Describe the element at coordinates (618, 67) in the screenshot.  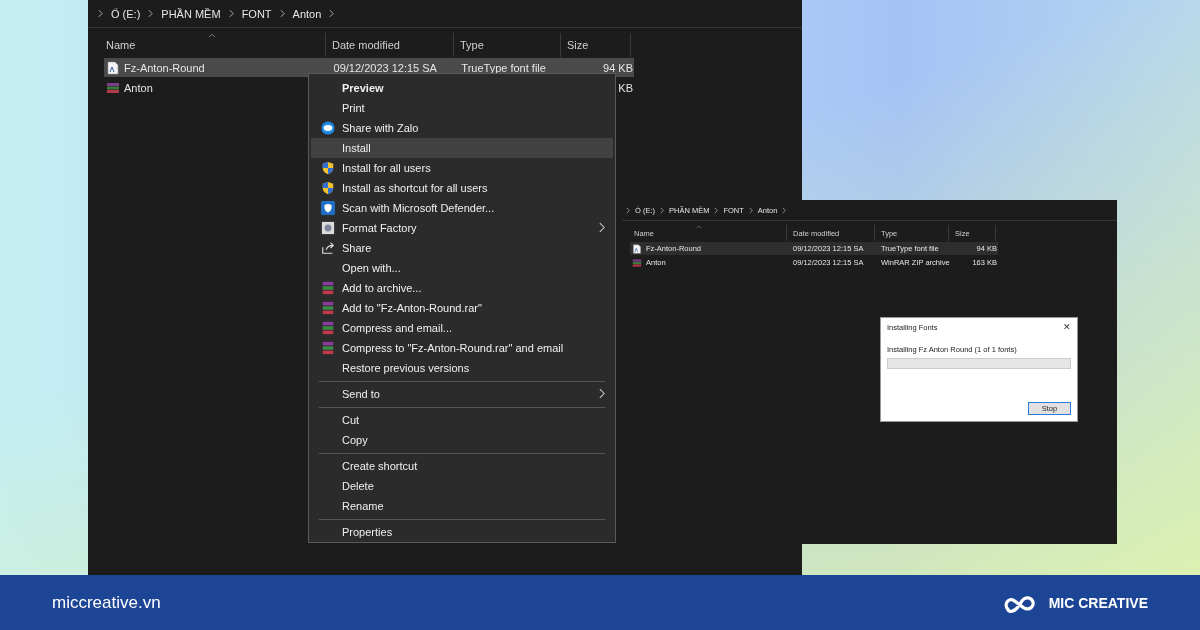
I see `size-cell: 94 KB` at that location.